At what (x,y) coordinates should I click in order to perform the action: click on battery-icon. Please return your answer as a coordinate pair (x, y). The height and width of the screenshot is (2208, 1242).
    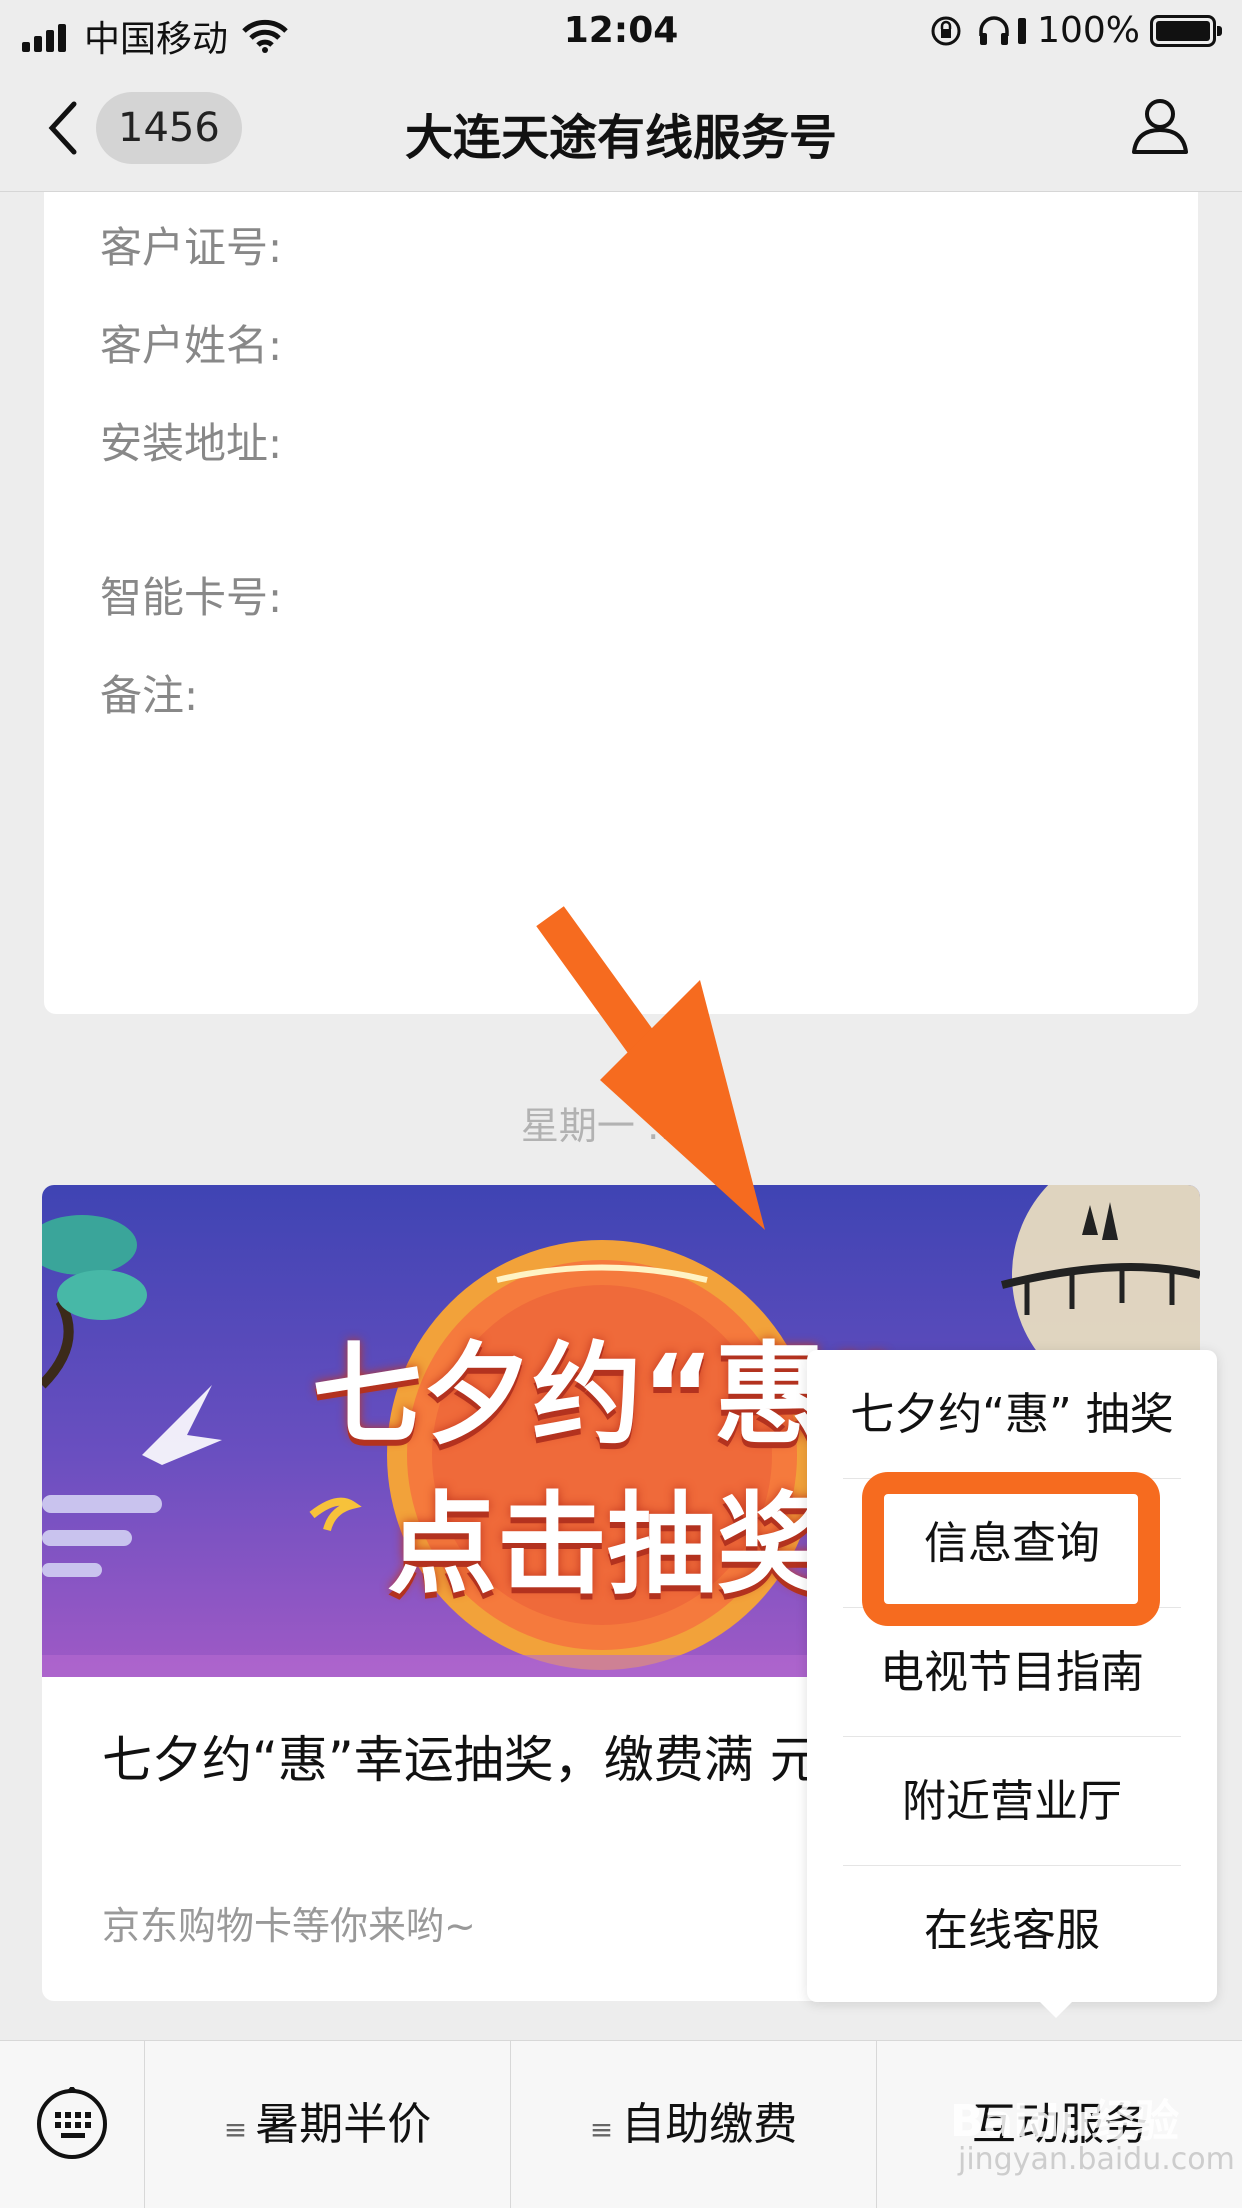
    Looking at the image, I should click on (1186, 30).